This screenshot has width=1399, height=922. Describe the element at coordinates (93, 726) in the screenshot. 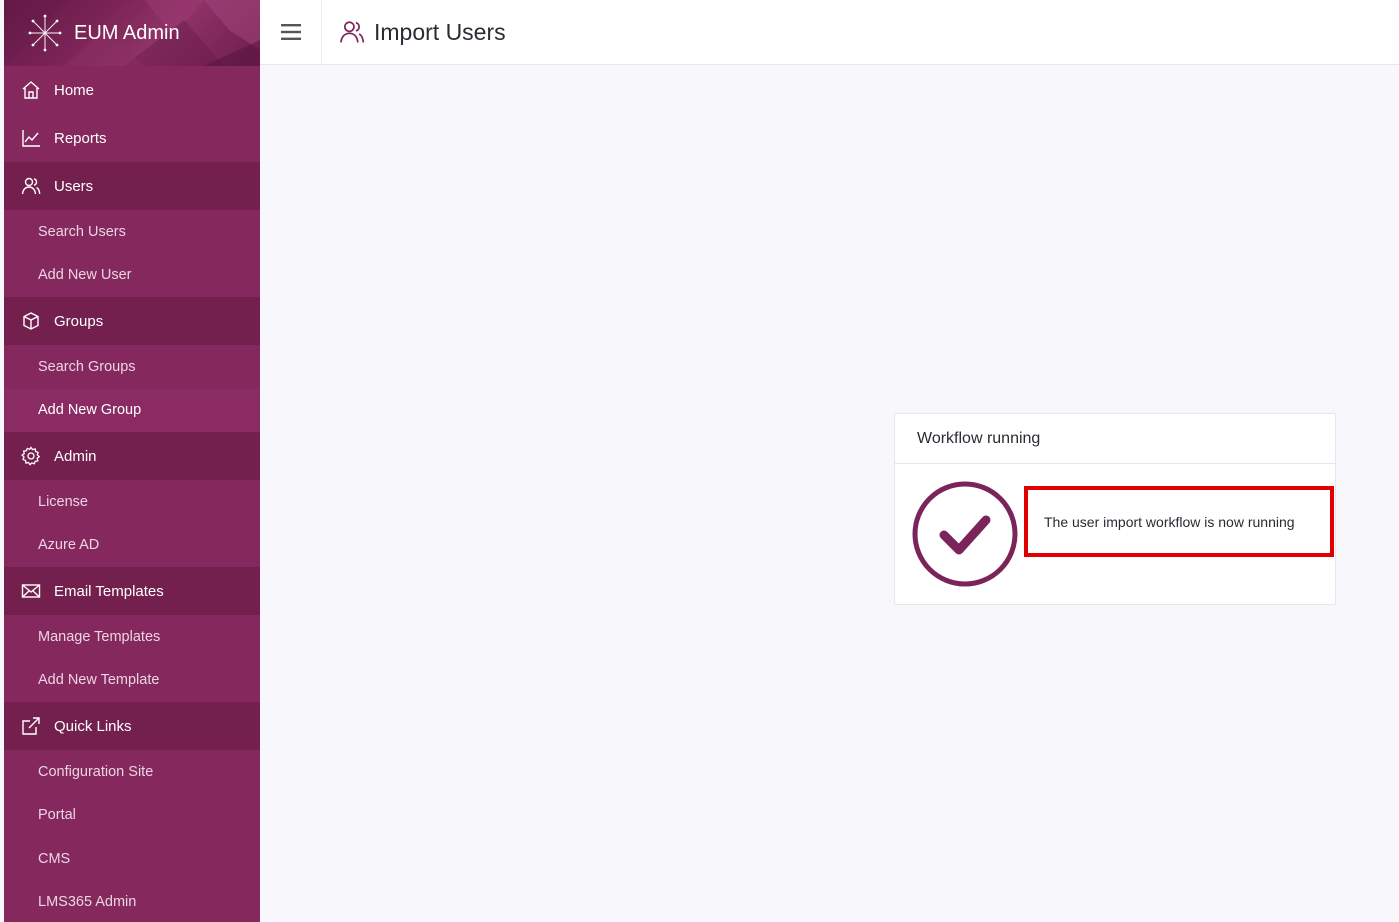

I see `sidebar-item-label: Quick Links` at that location.